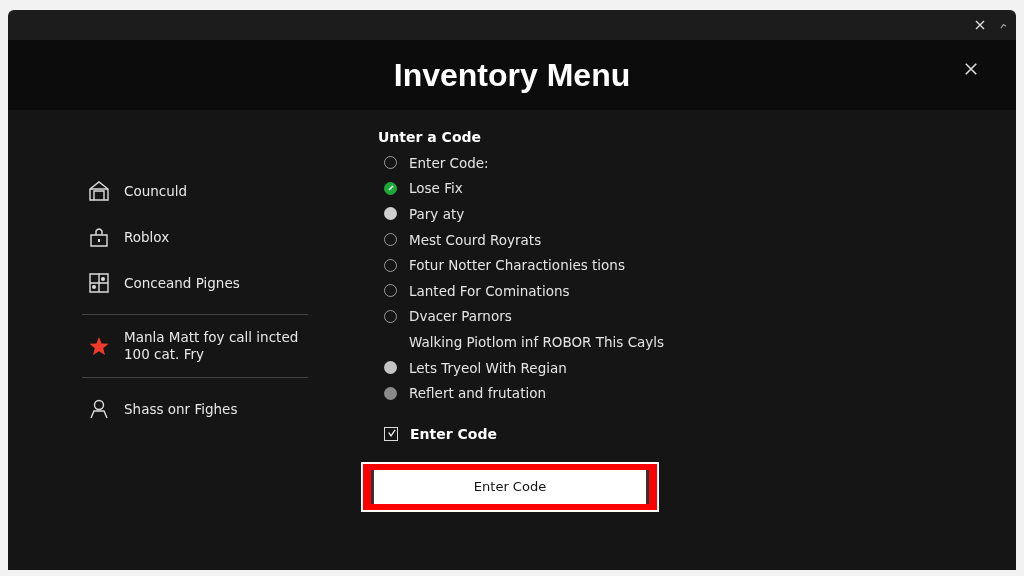  I want to click on window-title: Inventory Menu, so click(512, 75).